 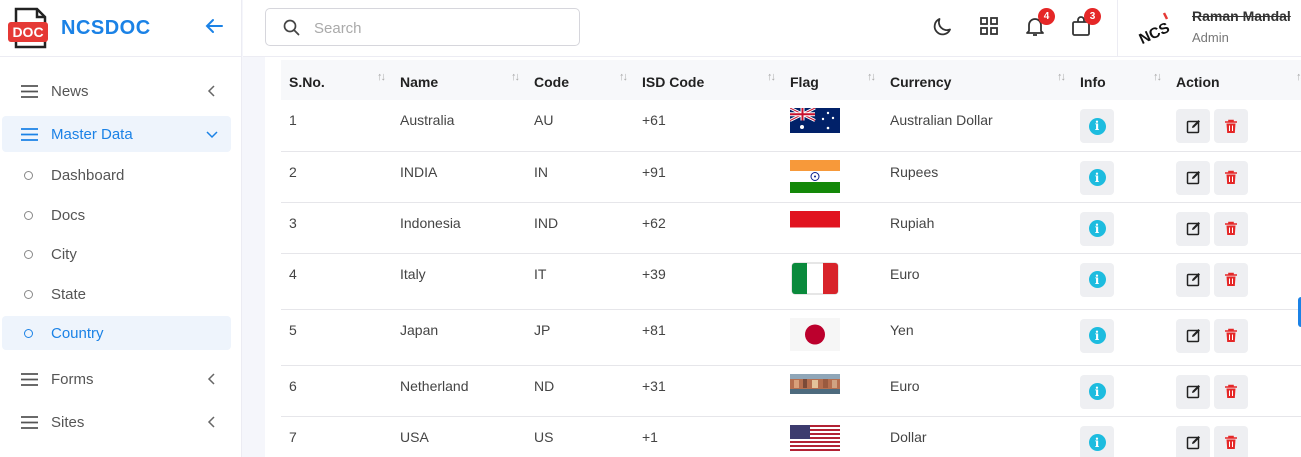 What do you see at coordinates (72, 379) in the screenshot?
I see `sidebar-item-label: Forms` at bounding box center [72, 379].